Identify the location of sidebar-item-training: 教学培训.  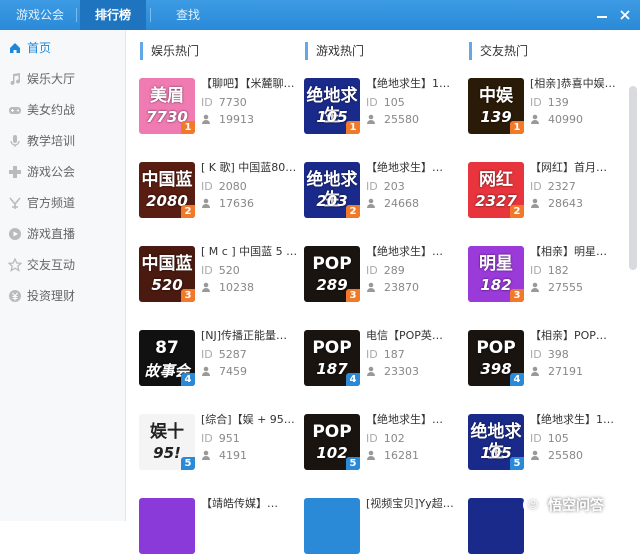
(63, 141).